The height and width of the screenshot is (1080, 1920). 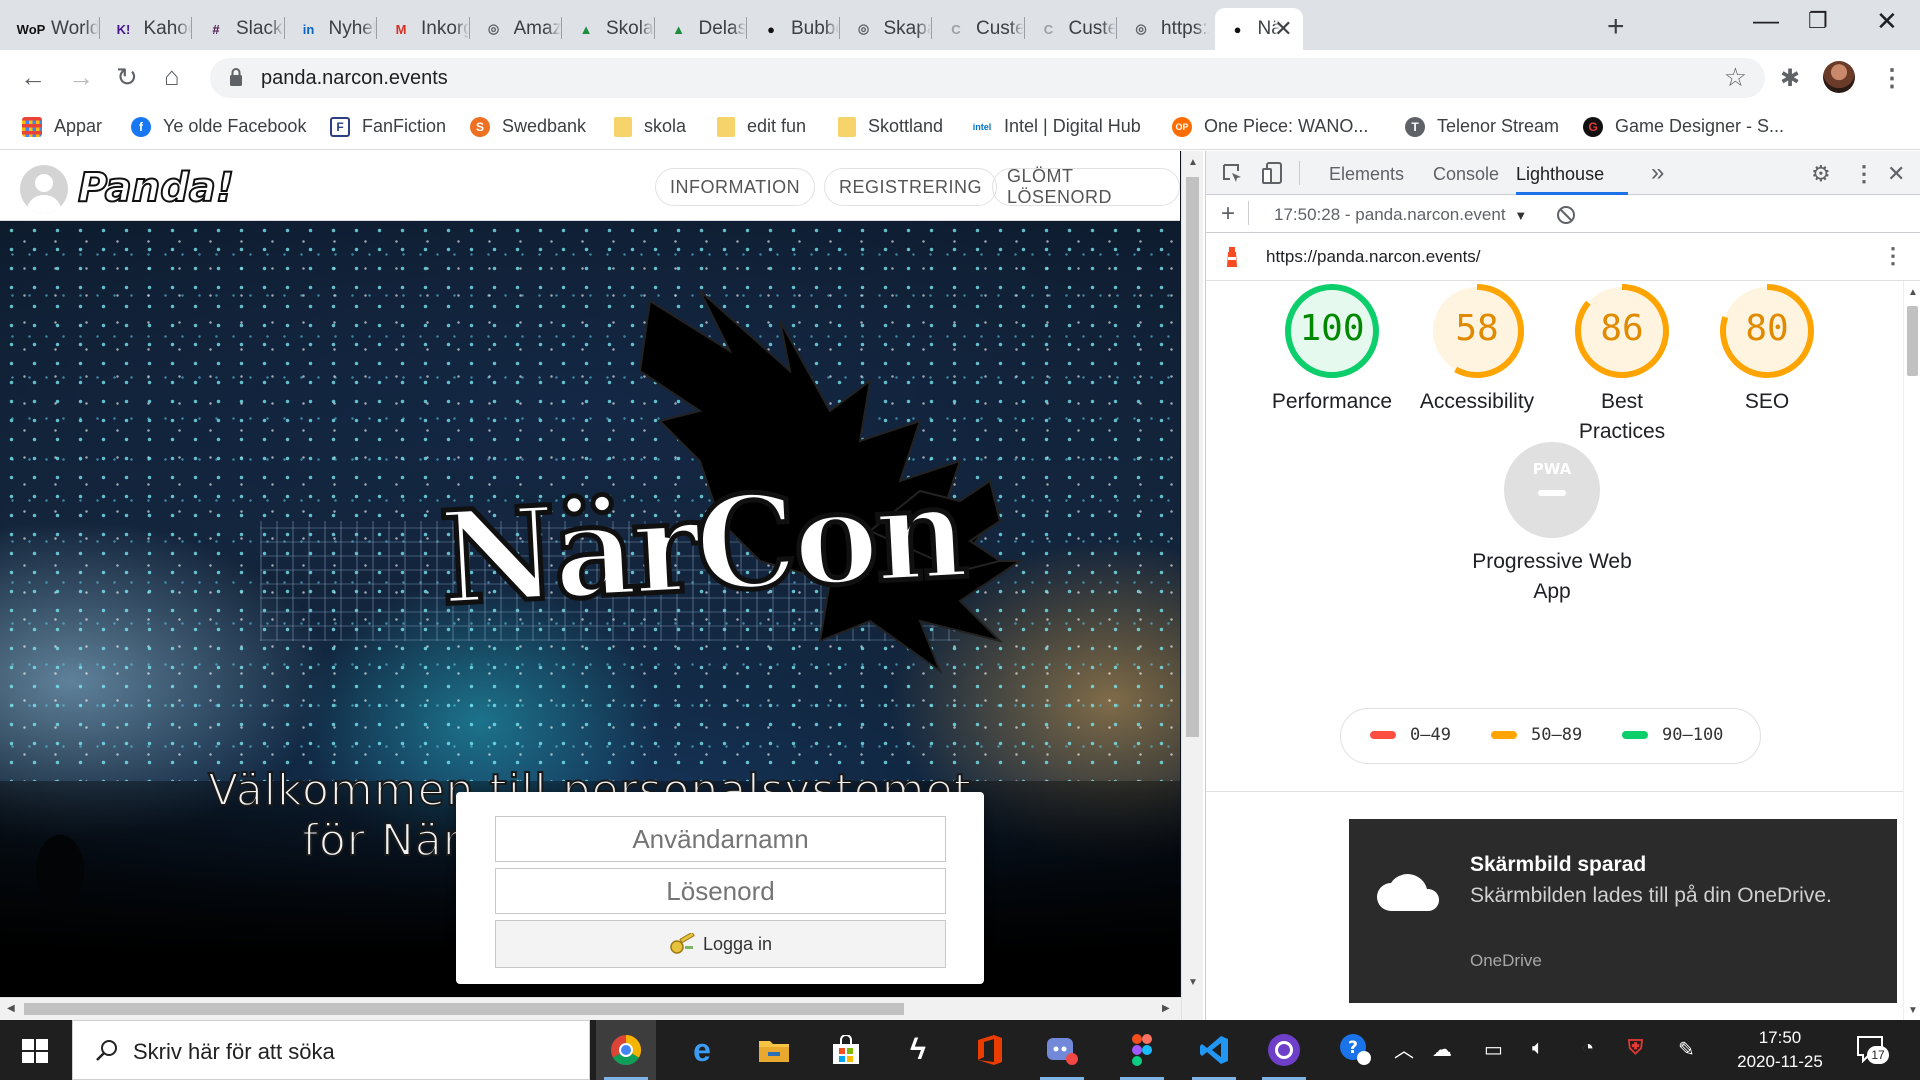 I want to click on browser-tab: M Inkorg, so click(x=423, y=29).